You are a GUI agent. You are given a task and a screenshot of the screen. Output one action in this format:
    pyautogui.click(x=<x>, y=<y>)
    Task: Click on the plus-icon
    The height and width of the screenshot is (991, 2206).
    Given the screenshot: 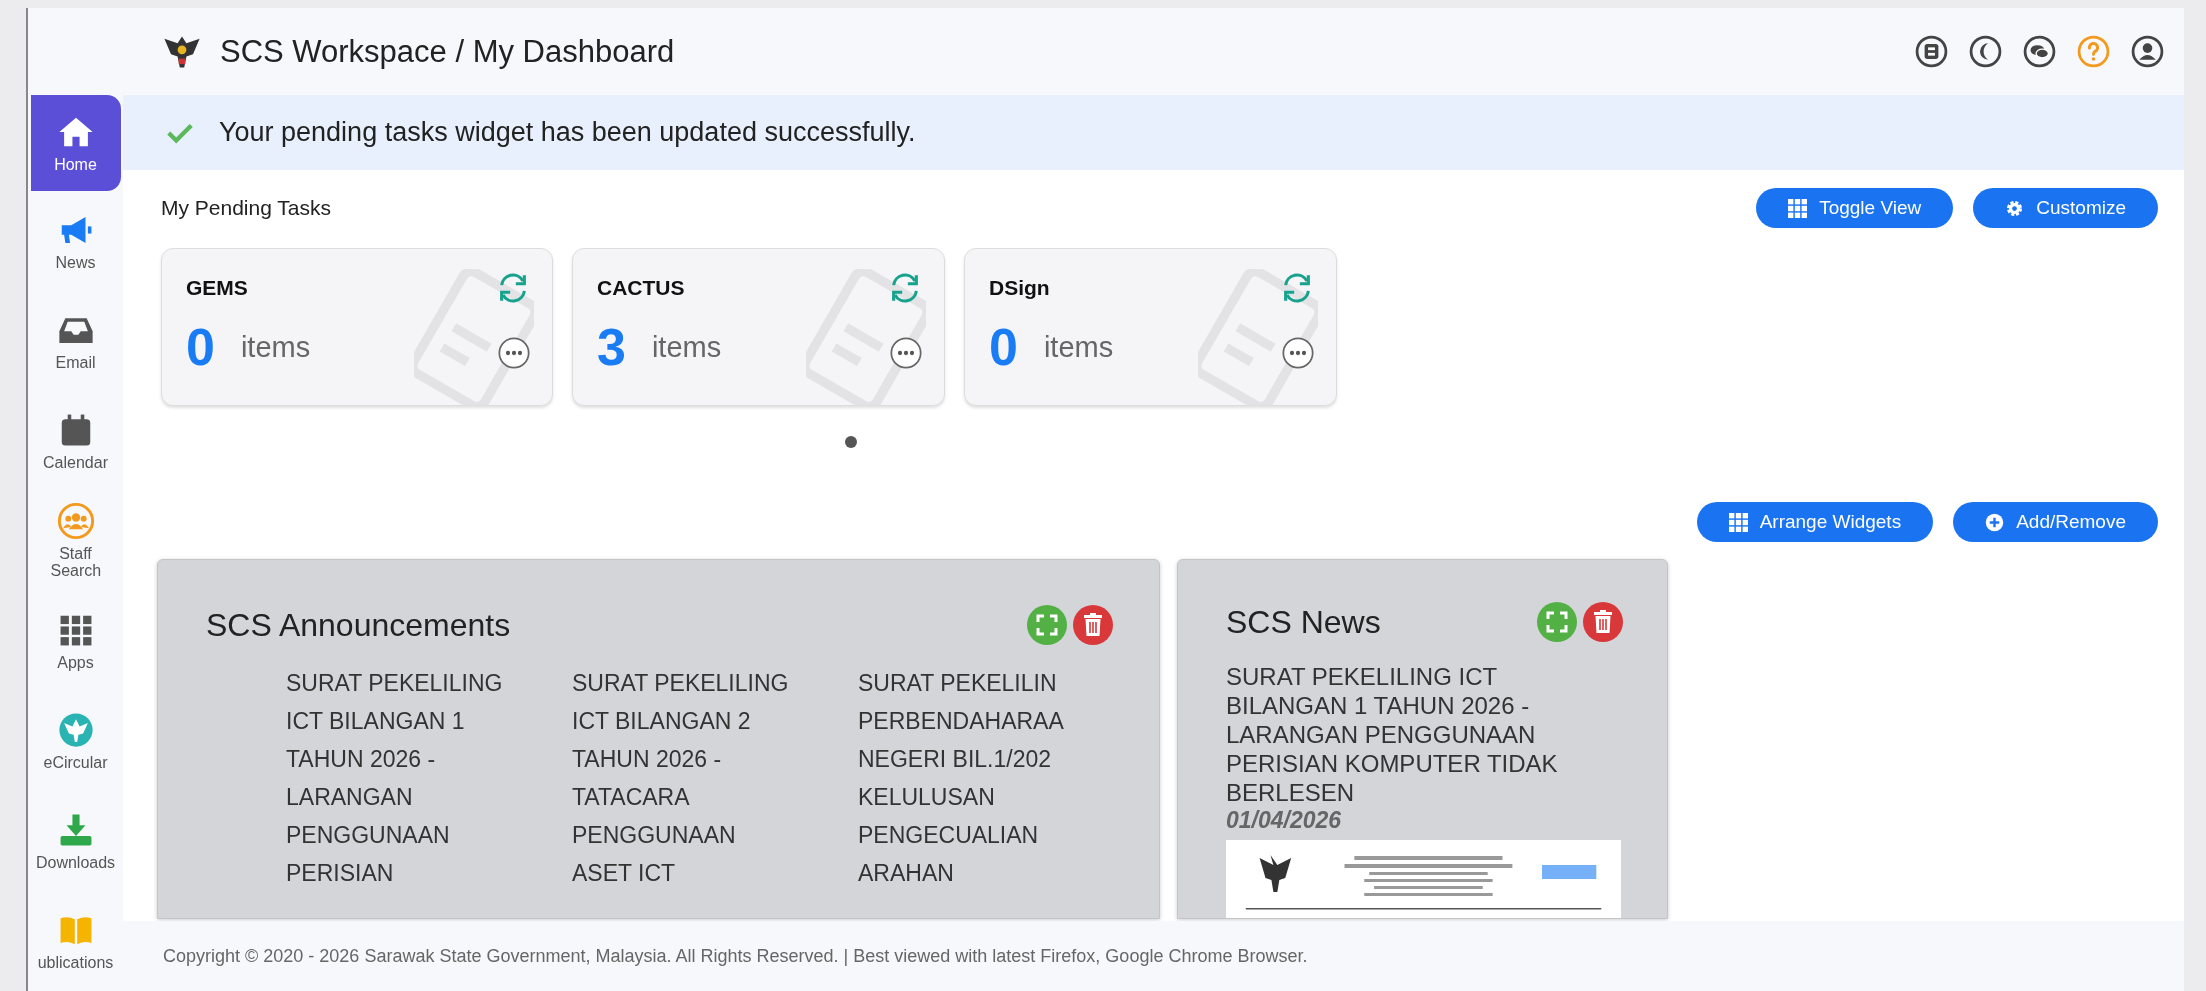 What is the action you would take?
    pyautogui.click(x=1995, y=522)
    